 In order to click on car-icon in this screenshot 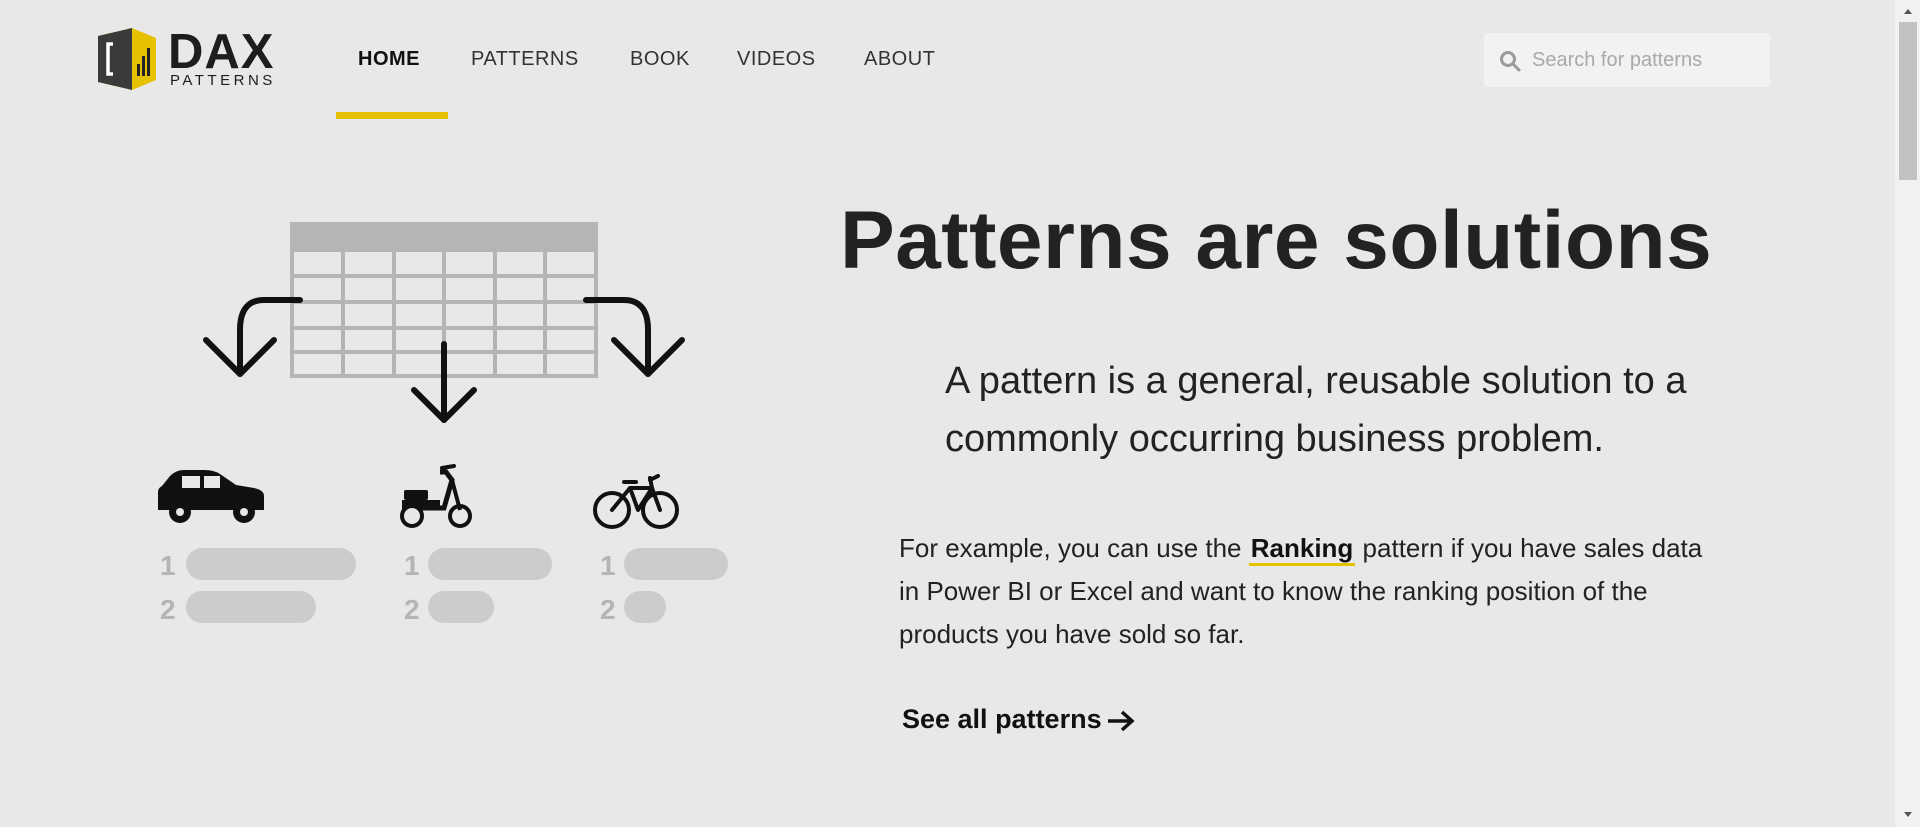, I will do `click(211, 496)`.